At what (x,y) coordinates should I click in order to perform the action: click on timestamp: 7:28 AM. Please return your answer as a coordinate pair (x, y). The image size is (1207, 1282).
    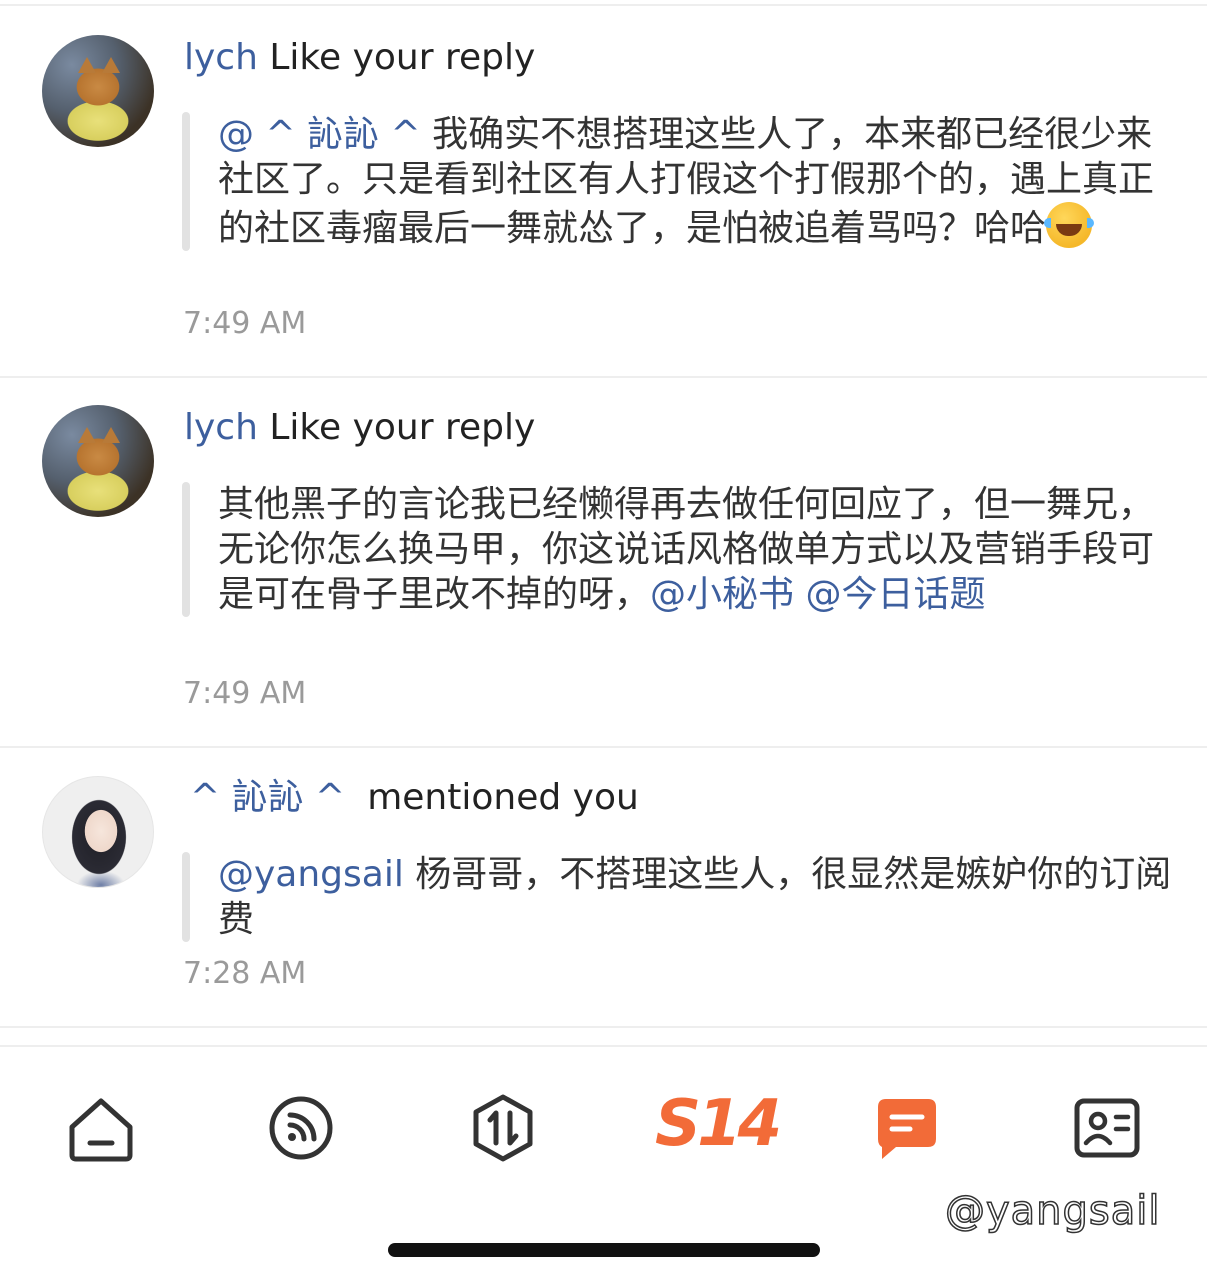
    Looking at the image, I should click on (245, 973).